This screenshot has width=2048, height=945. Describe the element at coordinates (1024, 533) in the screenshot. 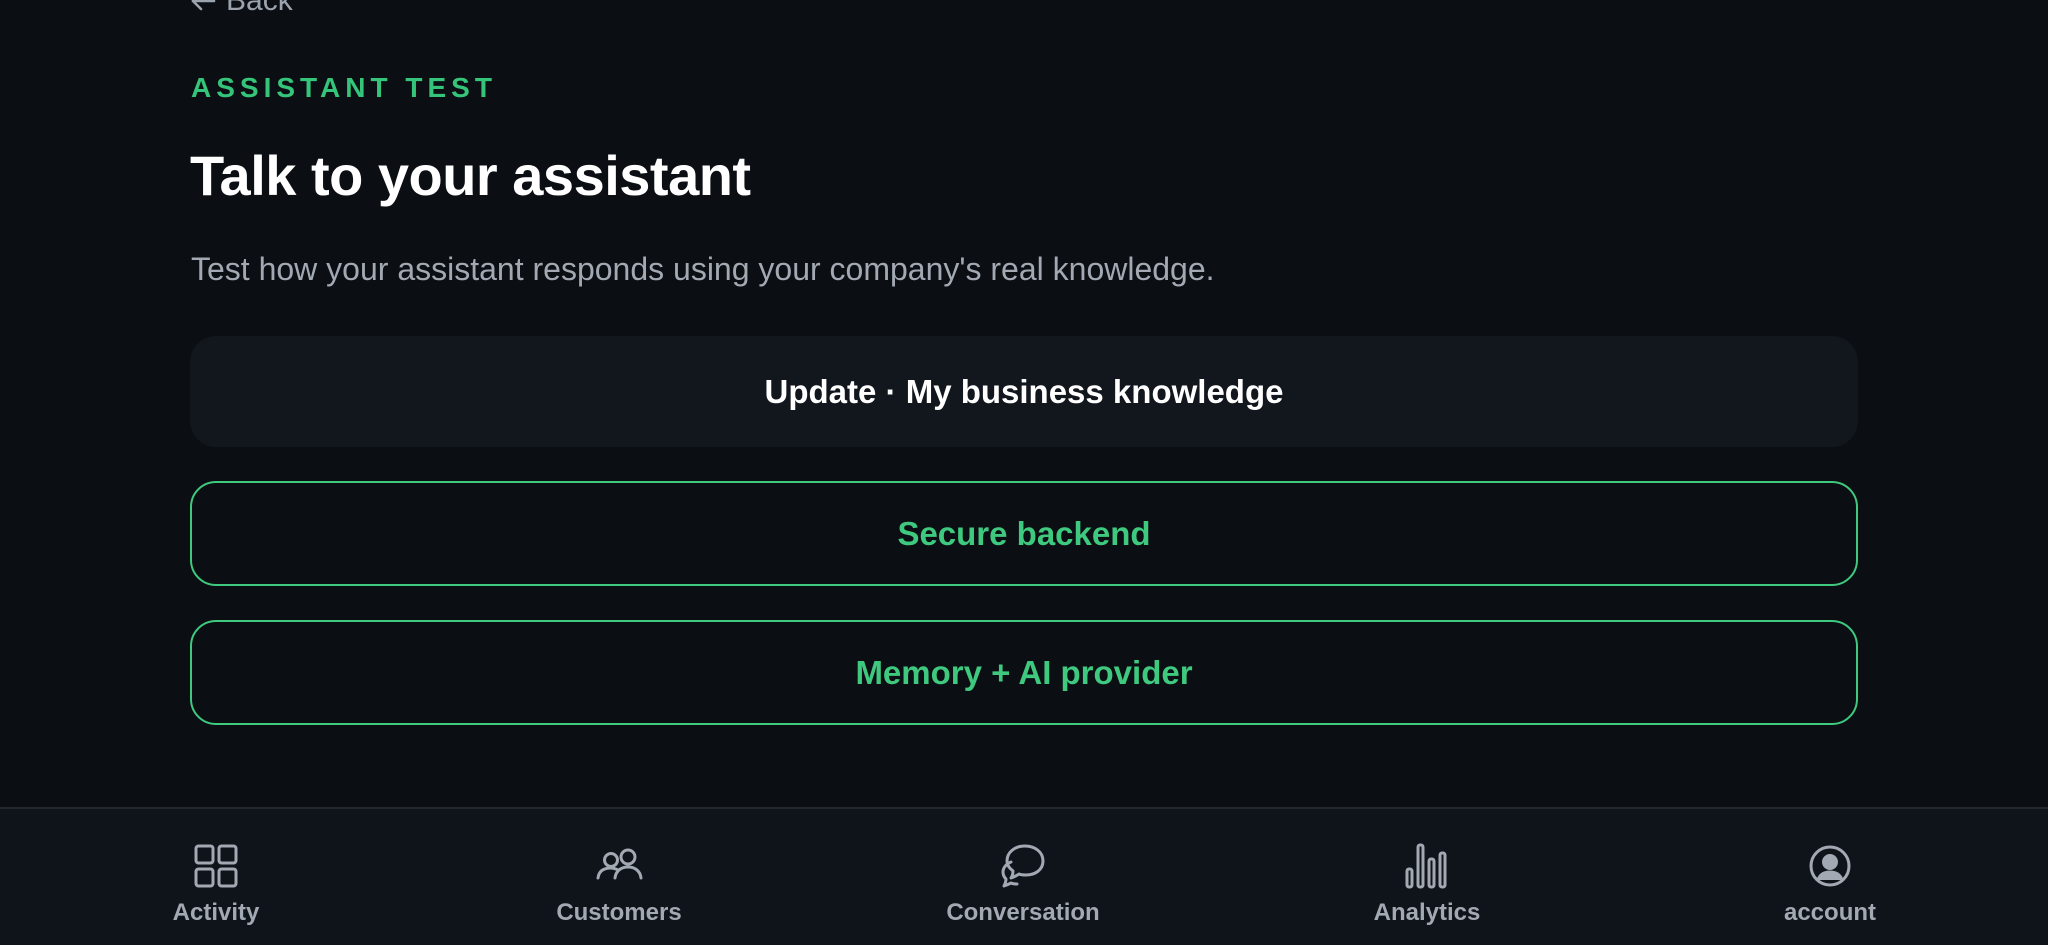

I see `secure-backend-button: Secure backend` at that location.